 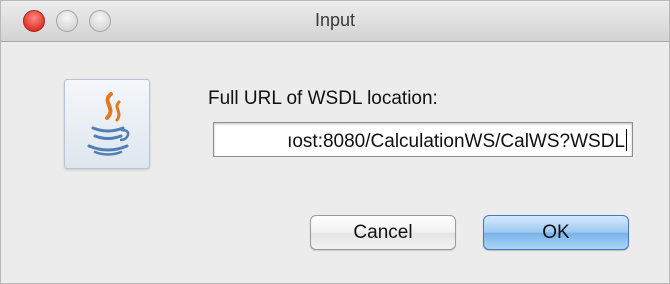 I want to click on wsdl-url-value: ıost:8080/CalculationWS/CalWS?WSDL, so click(x=457, y=141).